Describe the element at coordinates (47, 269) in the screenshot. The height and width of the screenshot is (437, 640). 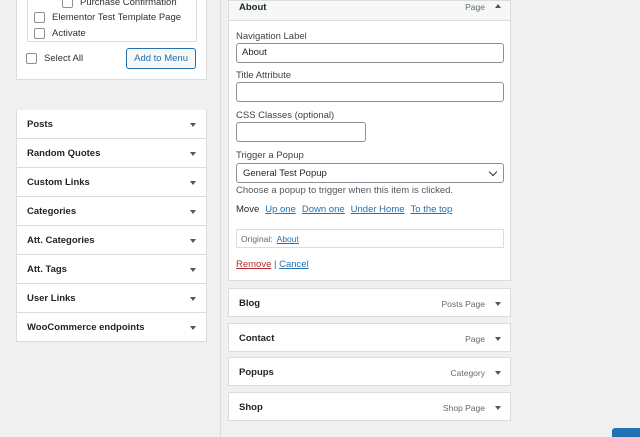
I see `accordion-title: Att. Tags` at that location.